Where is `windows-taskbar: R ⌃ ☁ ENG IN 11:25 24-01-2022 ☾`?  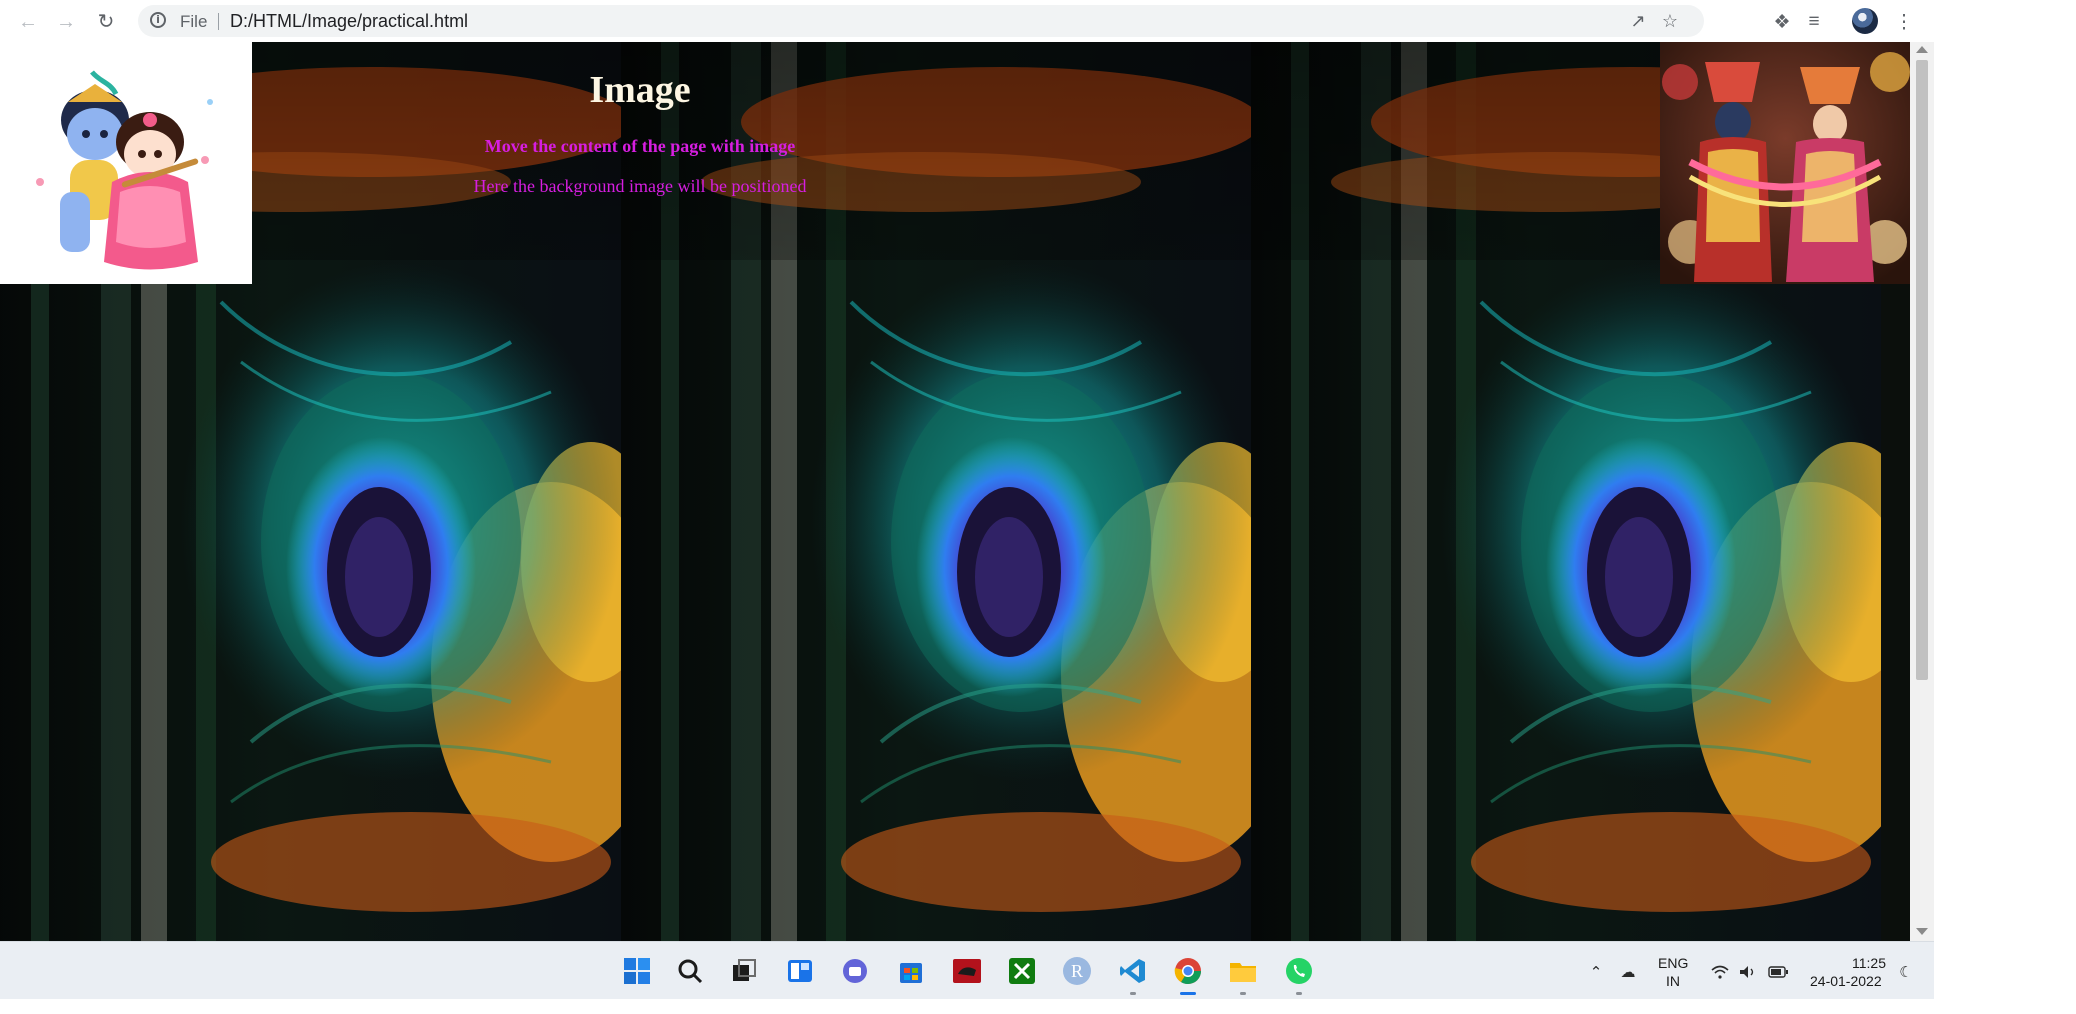 windows-taskbar: R ⌃ ☁ ENG IN 11:25 24-01-2022 ☾ is located at coordinates (967, 970).